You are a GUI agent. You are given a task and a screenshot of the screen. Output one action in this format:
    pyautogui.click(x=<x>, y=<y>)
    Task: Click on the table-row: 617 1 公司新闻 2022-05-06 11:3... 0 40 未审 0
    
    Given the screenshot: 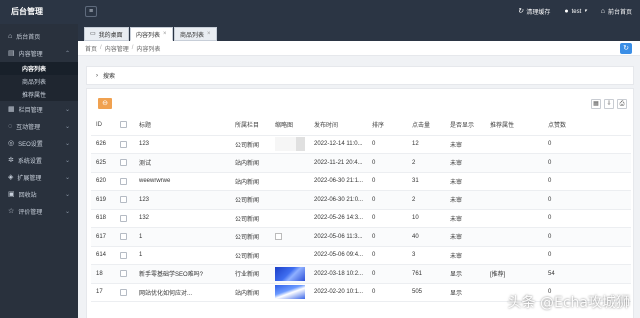 What is the action you would take?
    pyautogui.click(x=361, y=237)
    